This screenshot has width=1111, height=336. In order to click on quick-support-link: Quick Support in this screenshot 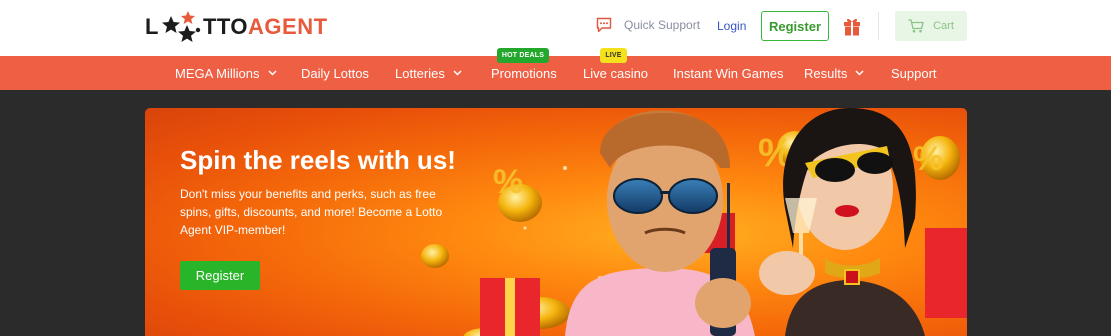, I will do `click(648, 25)`.